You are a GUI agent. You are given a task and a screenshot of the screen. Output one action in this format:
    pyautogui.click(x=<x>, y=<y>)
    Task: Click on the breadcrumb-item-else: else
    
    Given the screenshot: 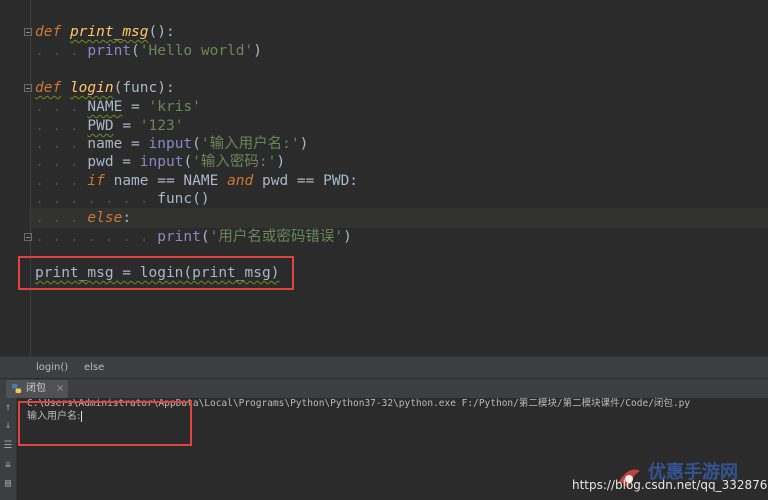 What is the action you would take?
    pyautogui.click(x=94, y=368)
    